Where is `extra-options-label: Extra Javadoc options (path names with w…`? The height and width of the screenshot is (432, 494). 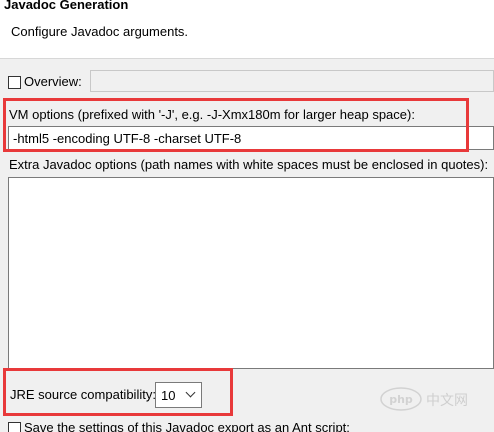 extra-options-label: Extra Javadoc options (path names with w… is located at coordinates (249, 164).